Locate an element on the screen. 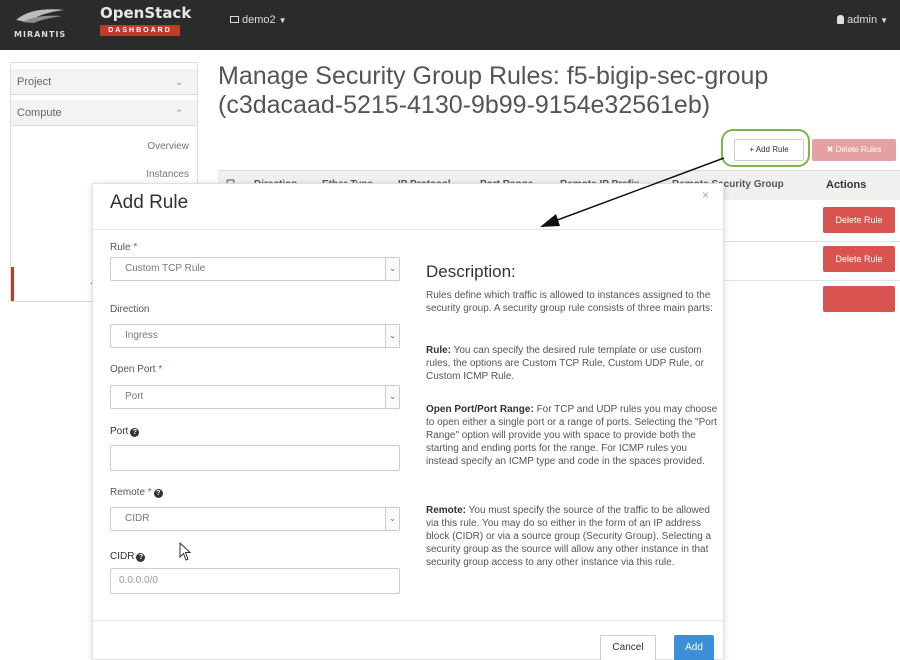  port-label: Port? is located at coordinates (125, 431).